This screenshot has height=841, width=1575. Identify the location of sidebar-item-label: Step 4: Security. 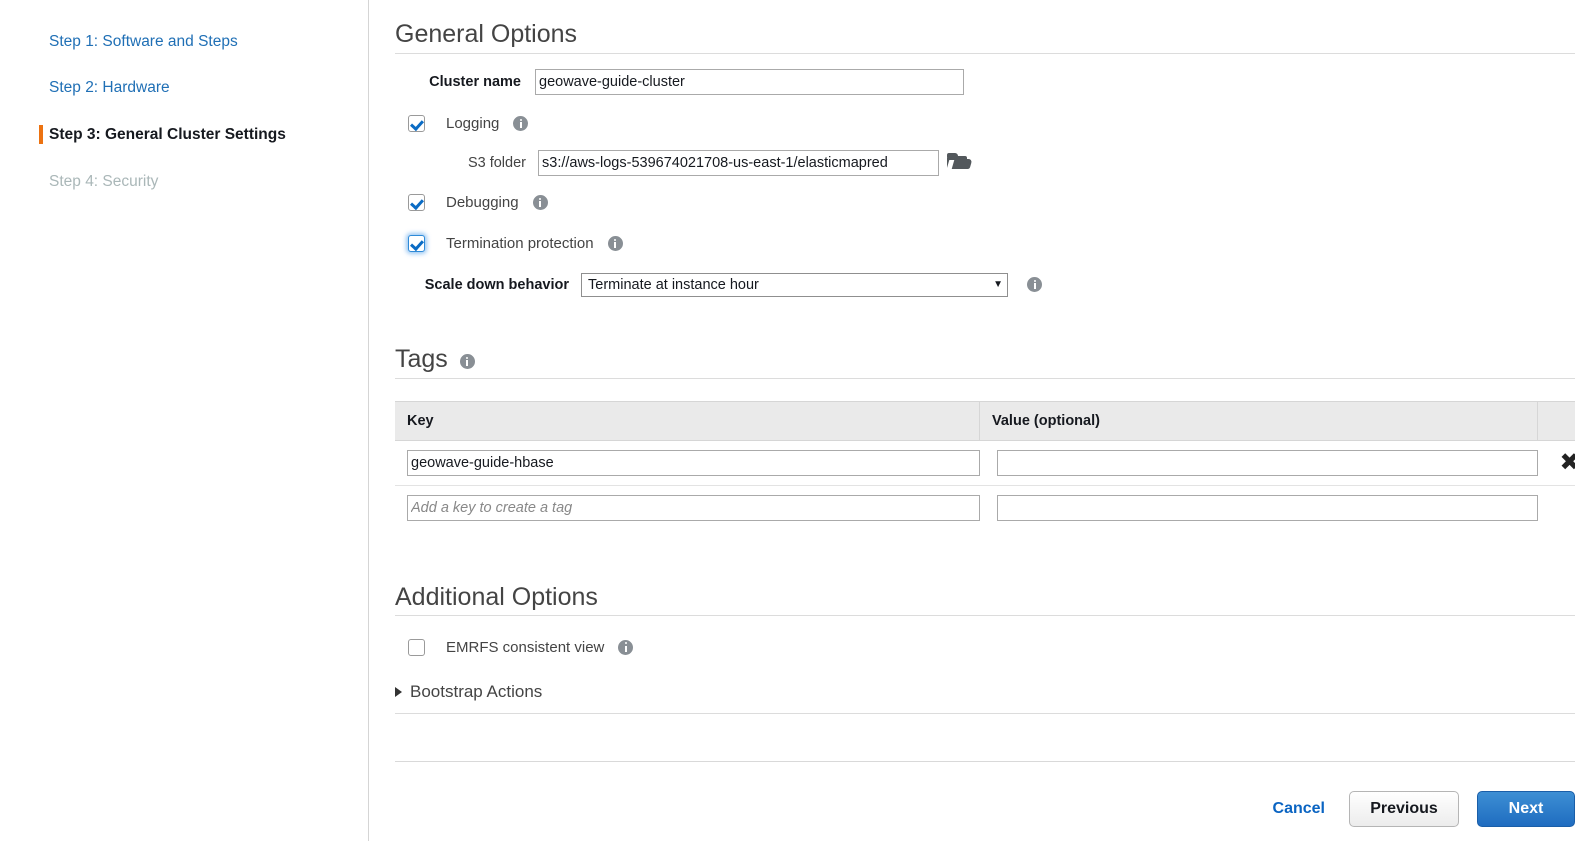
(104, 181).